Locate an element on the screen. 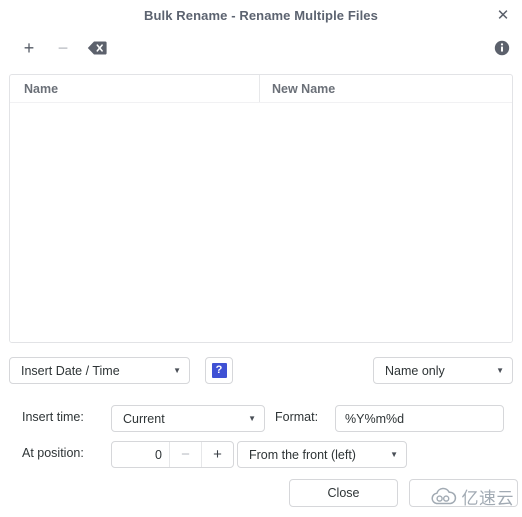  at-position-decrement-button: − is located at coordinates (185, 454).